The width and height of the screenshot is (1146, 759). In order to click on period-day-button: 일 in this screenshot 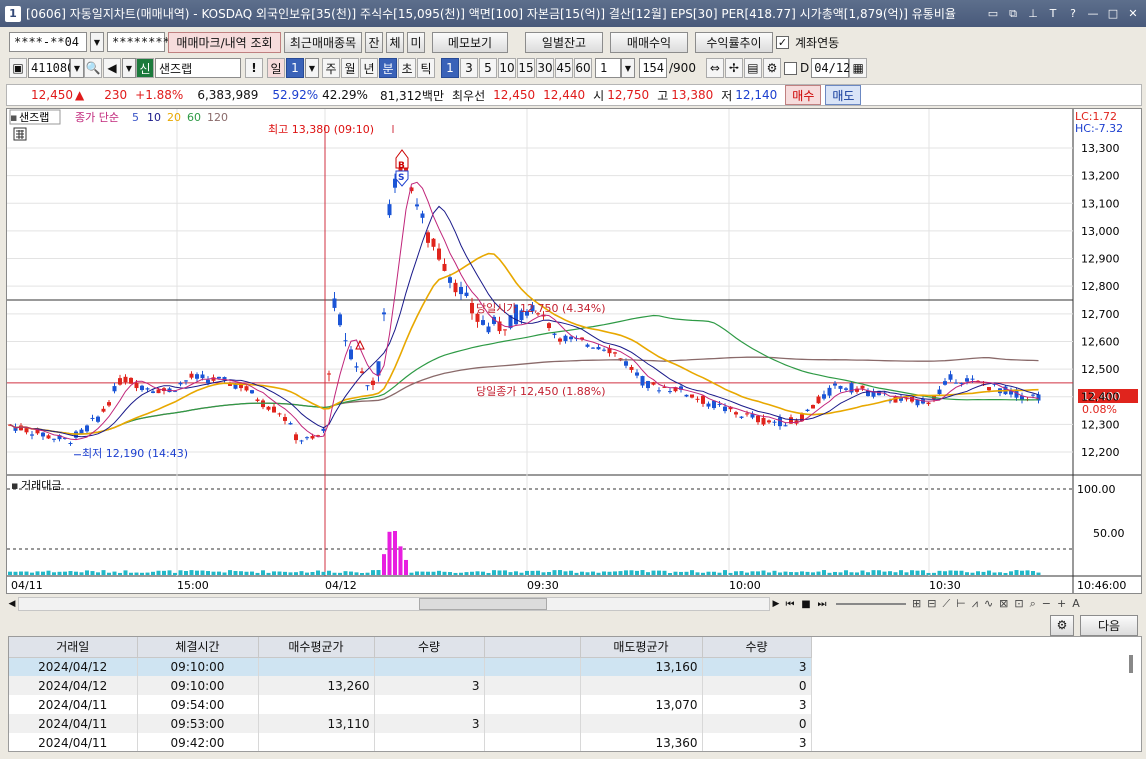, I will do `click(276, 68)`.